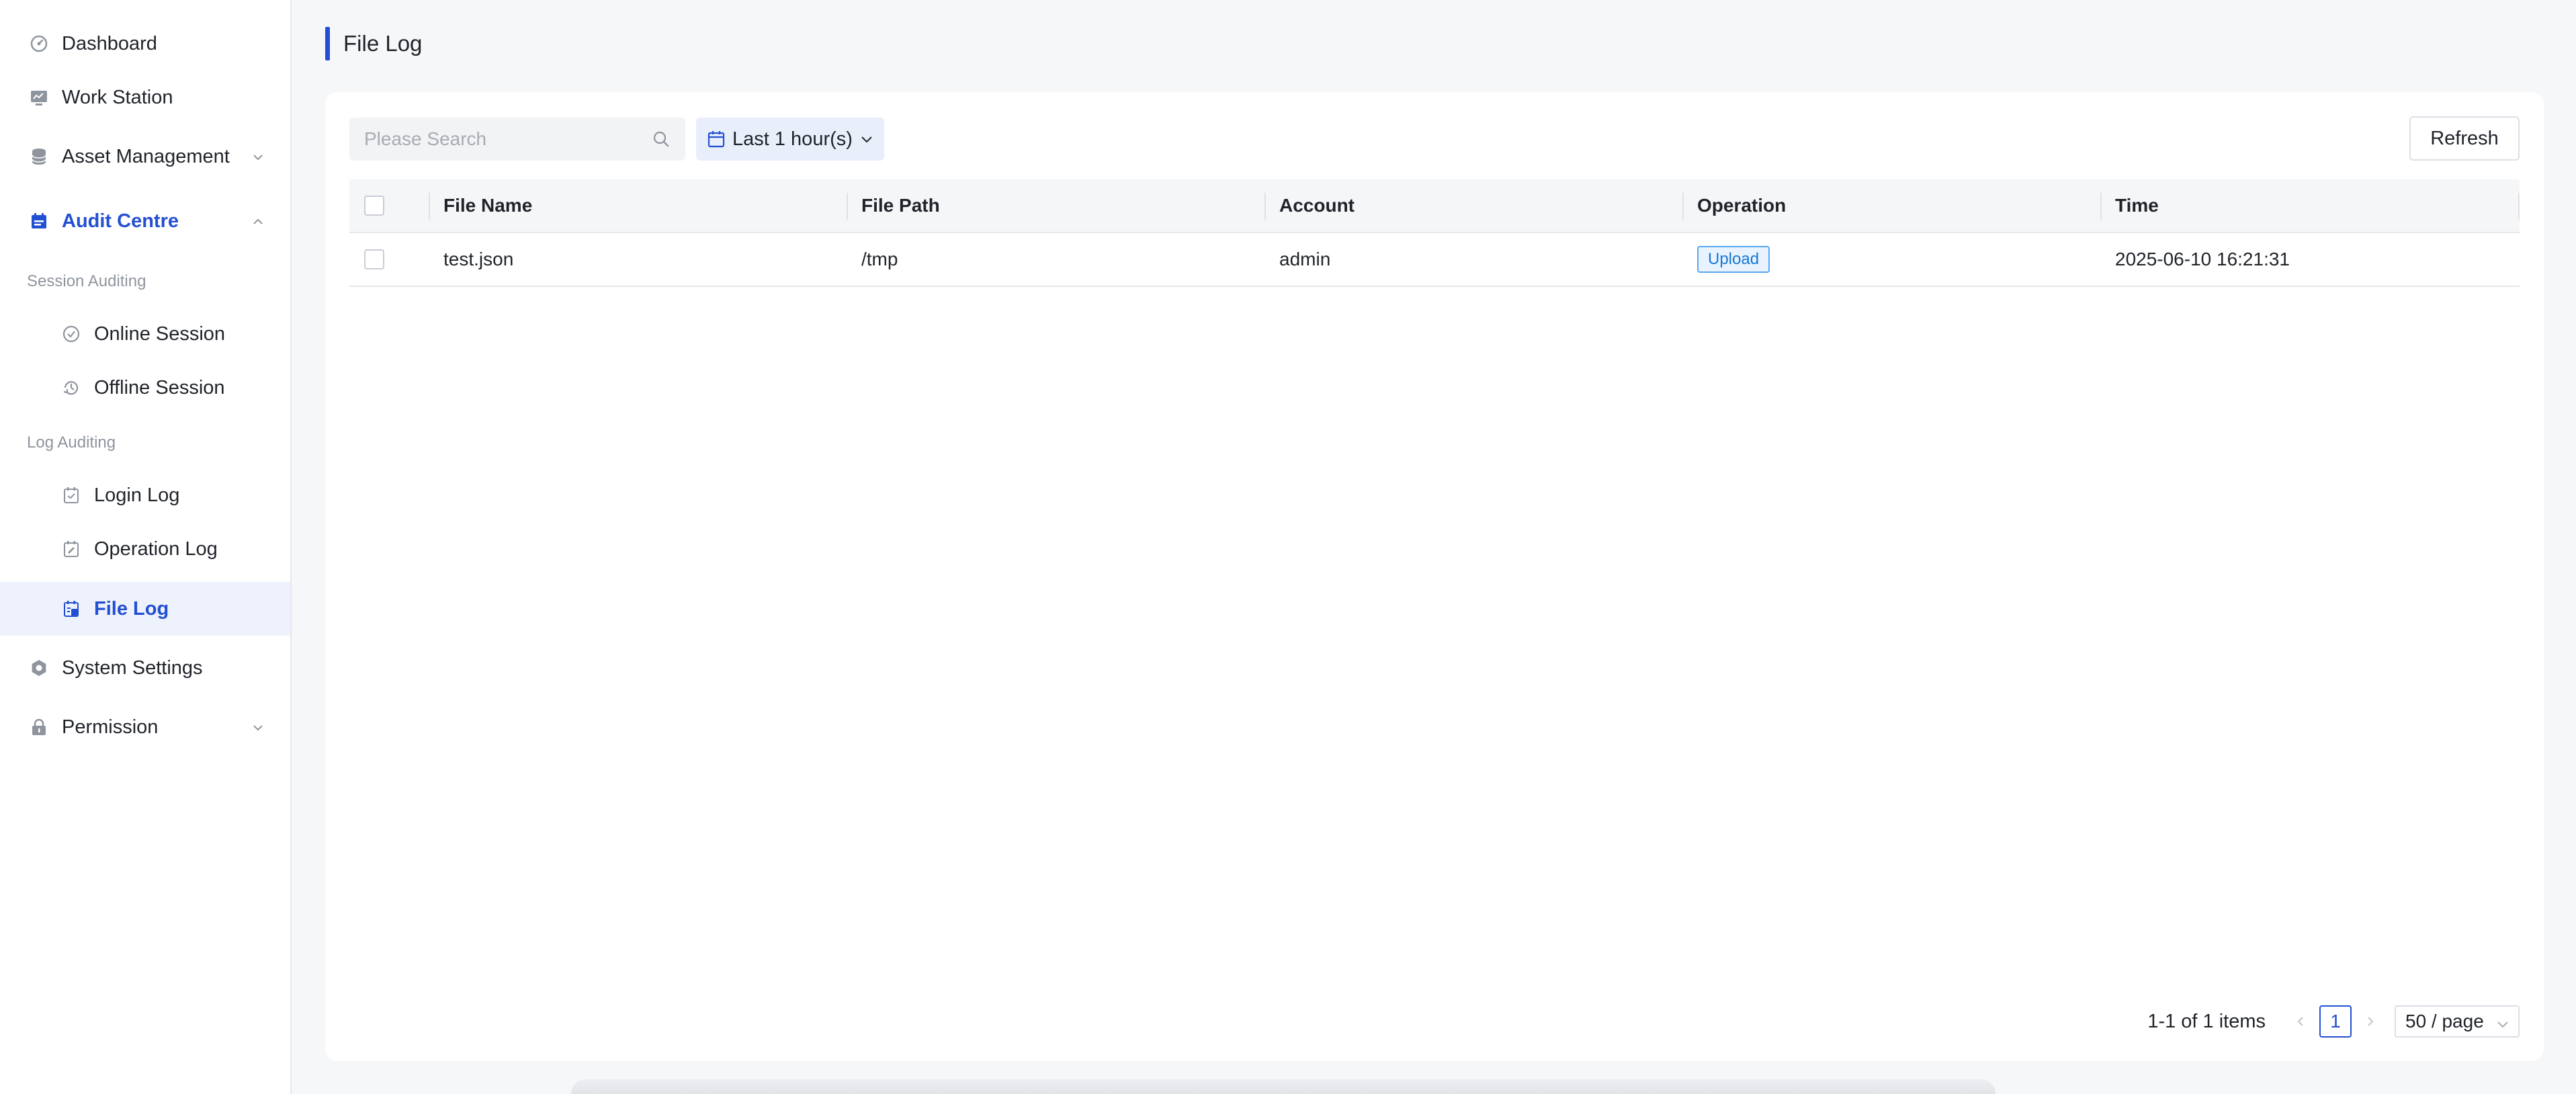  I want to click on gear-icon, so click(39, 668).